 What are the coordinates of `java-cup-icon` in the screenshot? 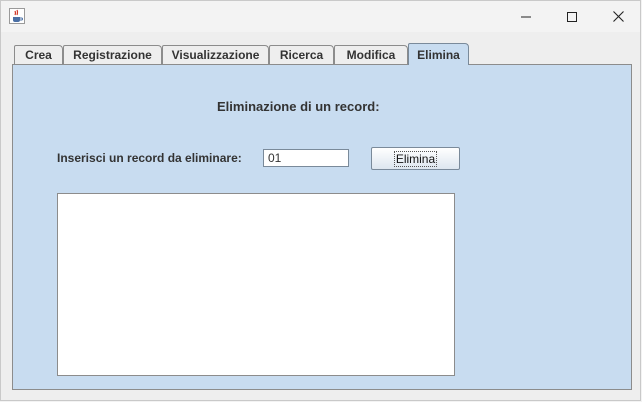 It's located at (17, 16).